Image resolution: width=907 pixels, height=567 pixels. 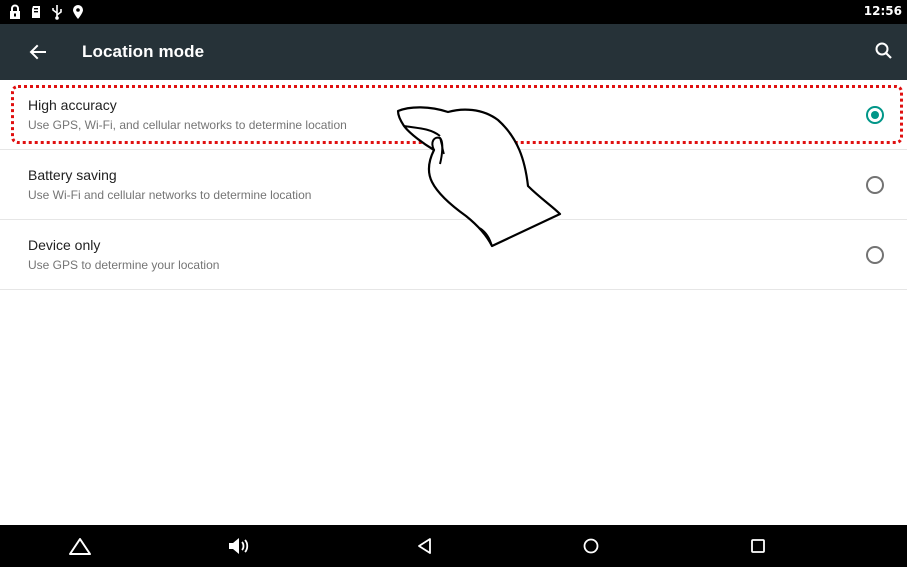 I want to click on home-outline-icon, so click(x=80, y=546).